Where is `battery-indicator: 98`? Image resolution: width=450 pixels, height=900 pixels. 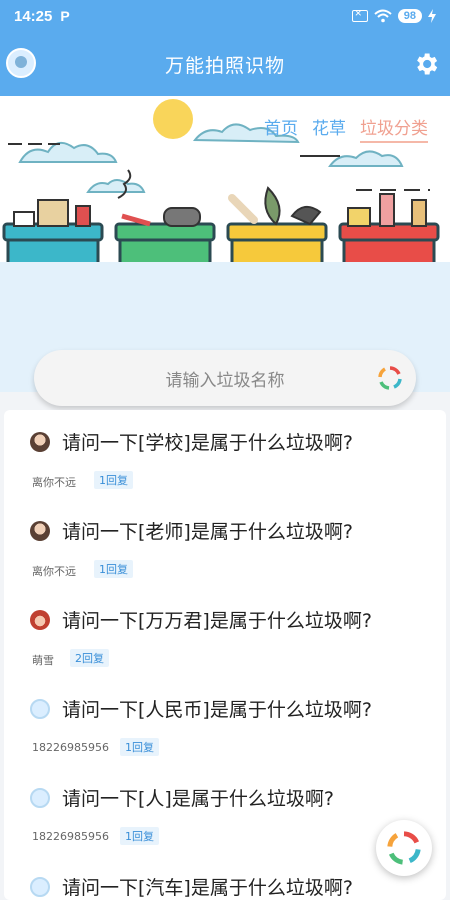 battery-indicator: 98 is located at coordinates (409, 16).